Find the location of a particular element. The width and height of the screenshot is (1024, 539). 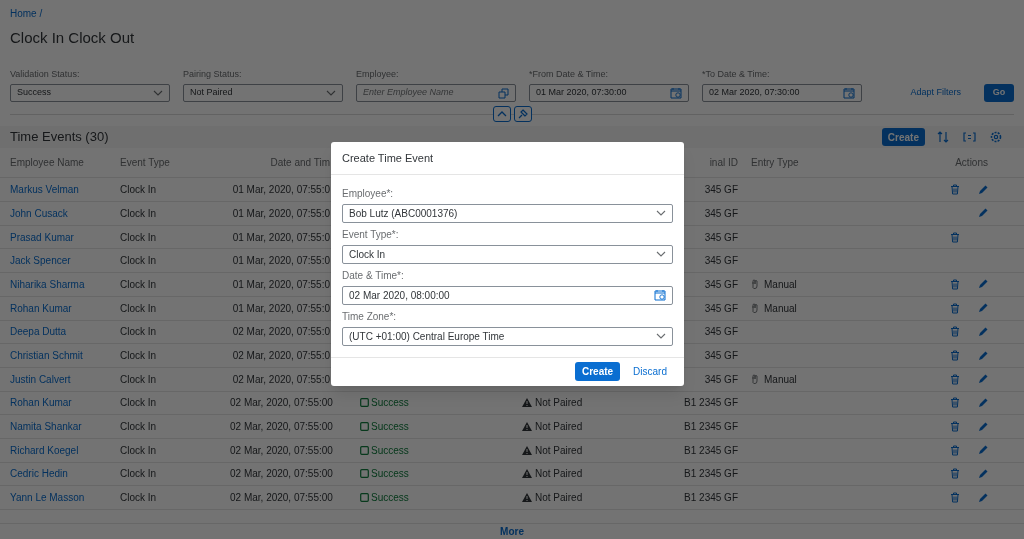

dropdown: (UTC +01:00) Central Europe Time is located at coordinates (507, 336).